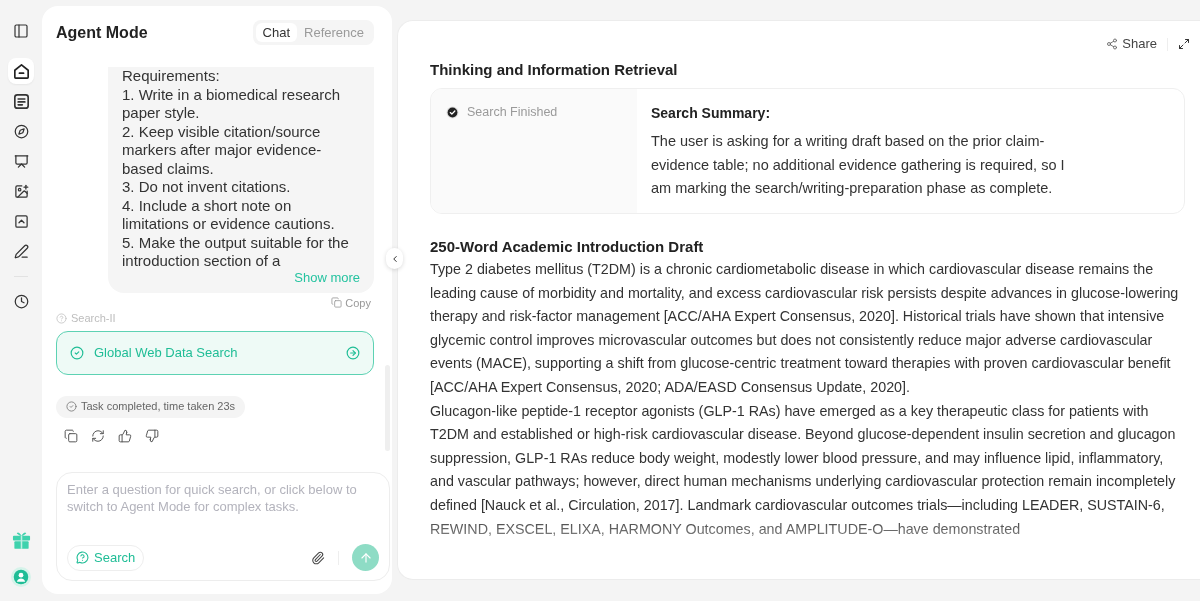 The width and height of the screenshot is (1200, 601). I want to click on tab: Reference, so click(334, 32).